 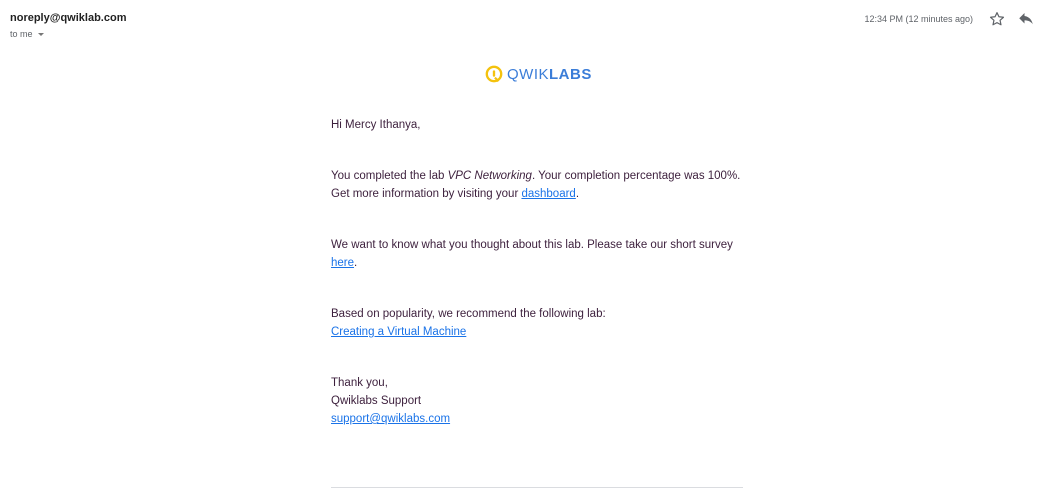 What do you see at coordinates (356, 263) in the screenshot?
I see `survey-suffix: .` at bounding box center [356, 263].